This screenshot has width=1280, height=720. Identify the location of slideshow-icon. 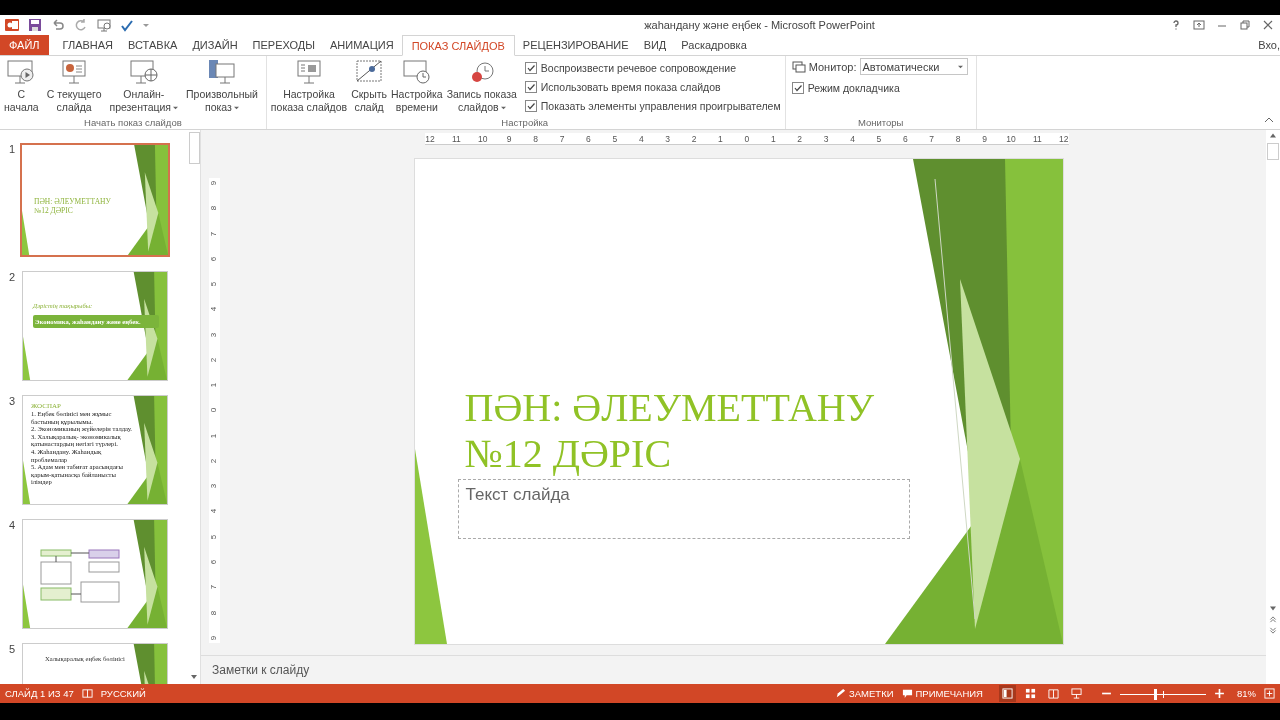
(104, 25).